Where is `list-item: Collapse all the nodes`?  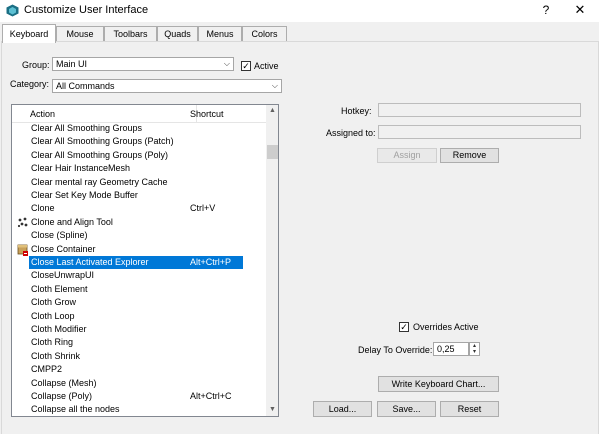 list-item: Collapse all the nodes is located at coordinates (139, 409).